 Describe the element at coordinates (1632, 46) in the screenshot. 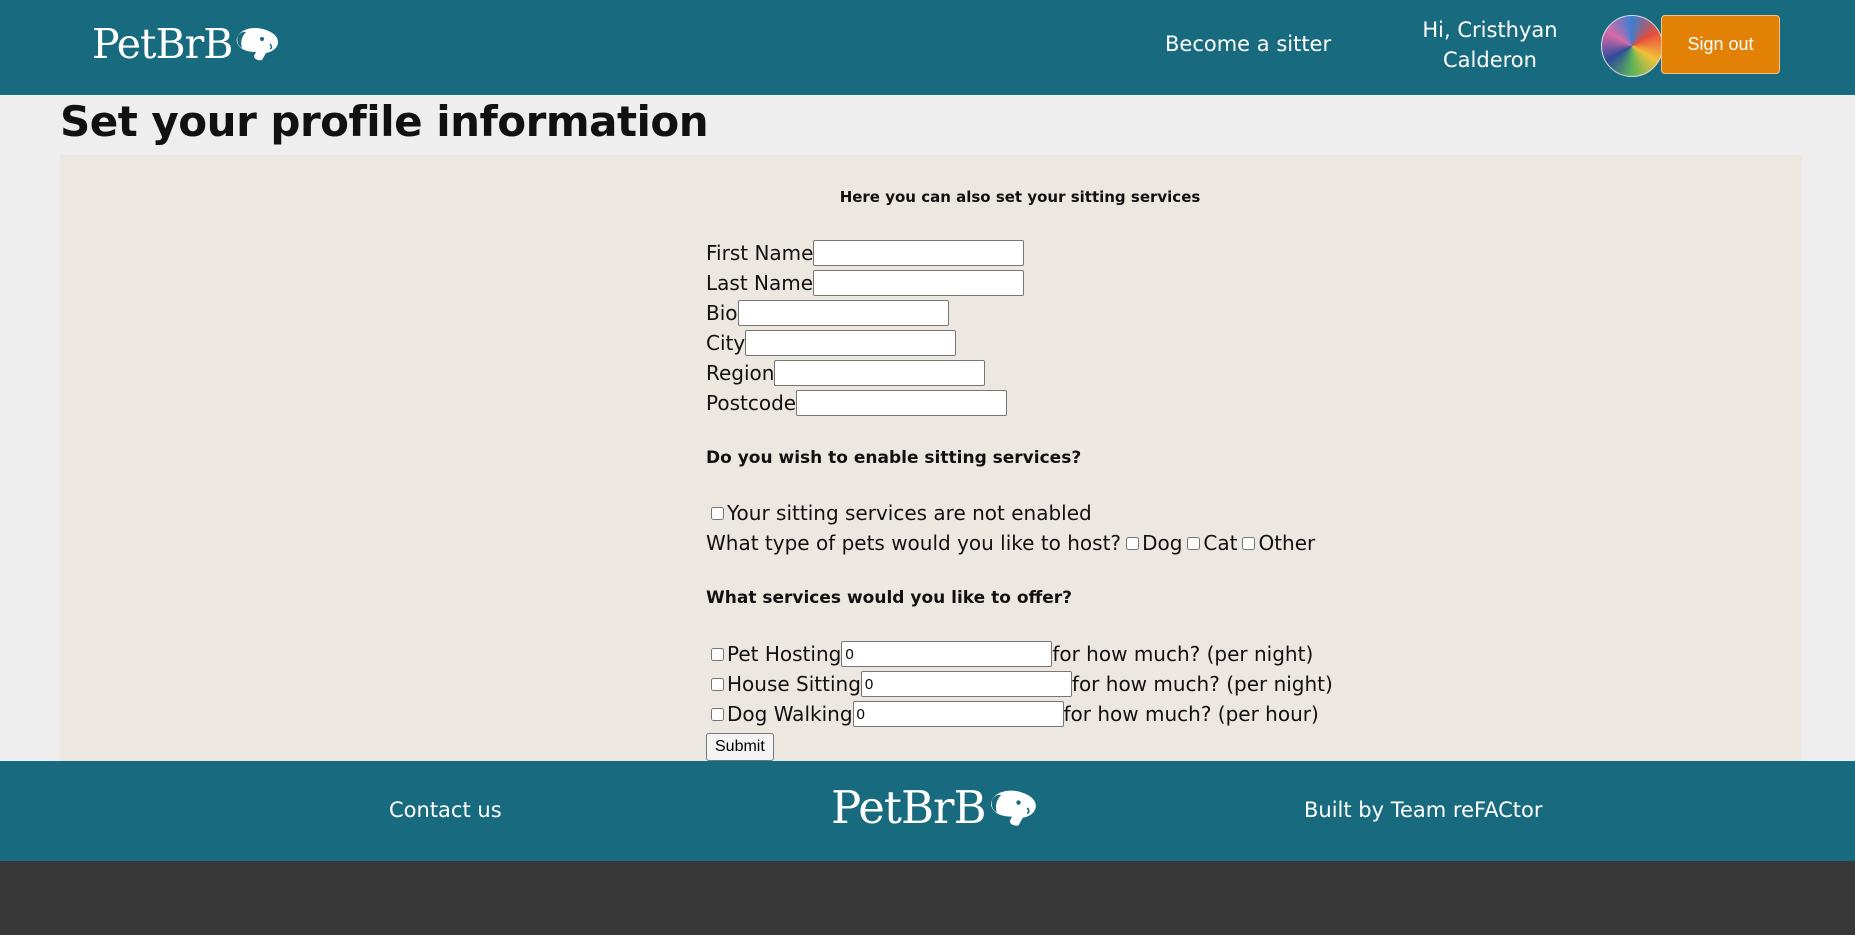

I see `avatar` at that location.